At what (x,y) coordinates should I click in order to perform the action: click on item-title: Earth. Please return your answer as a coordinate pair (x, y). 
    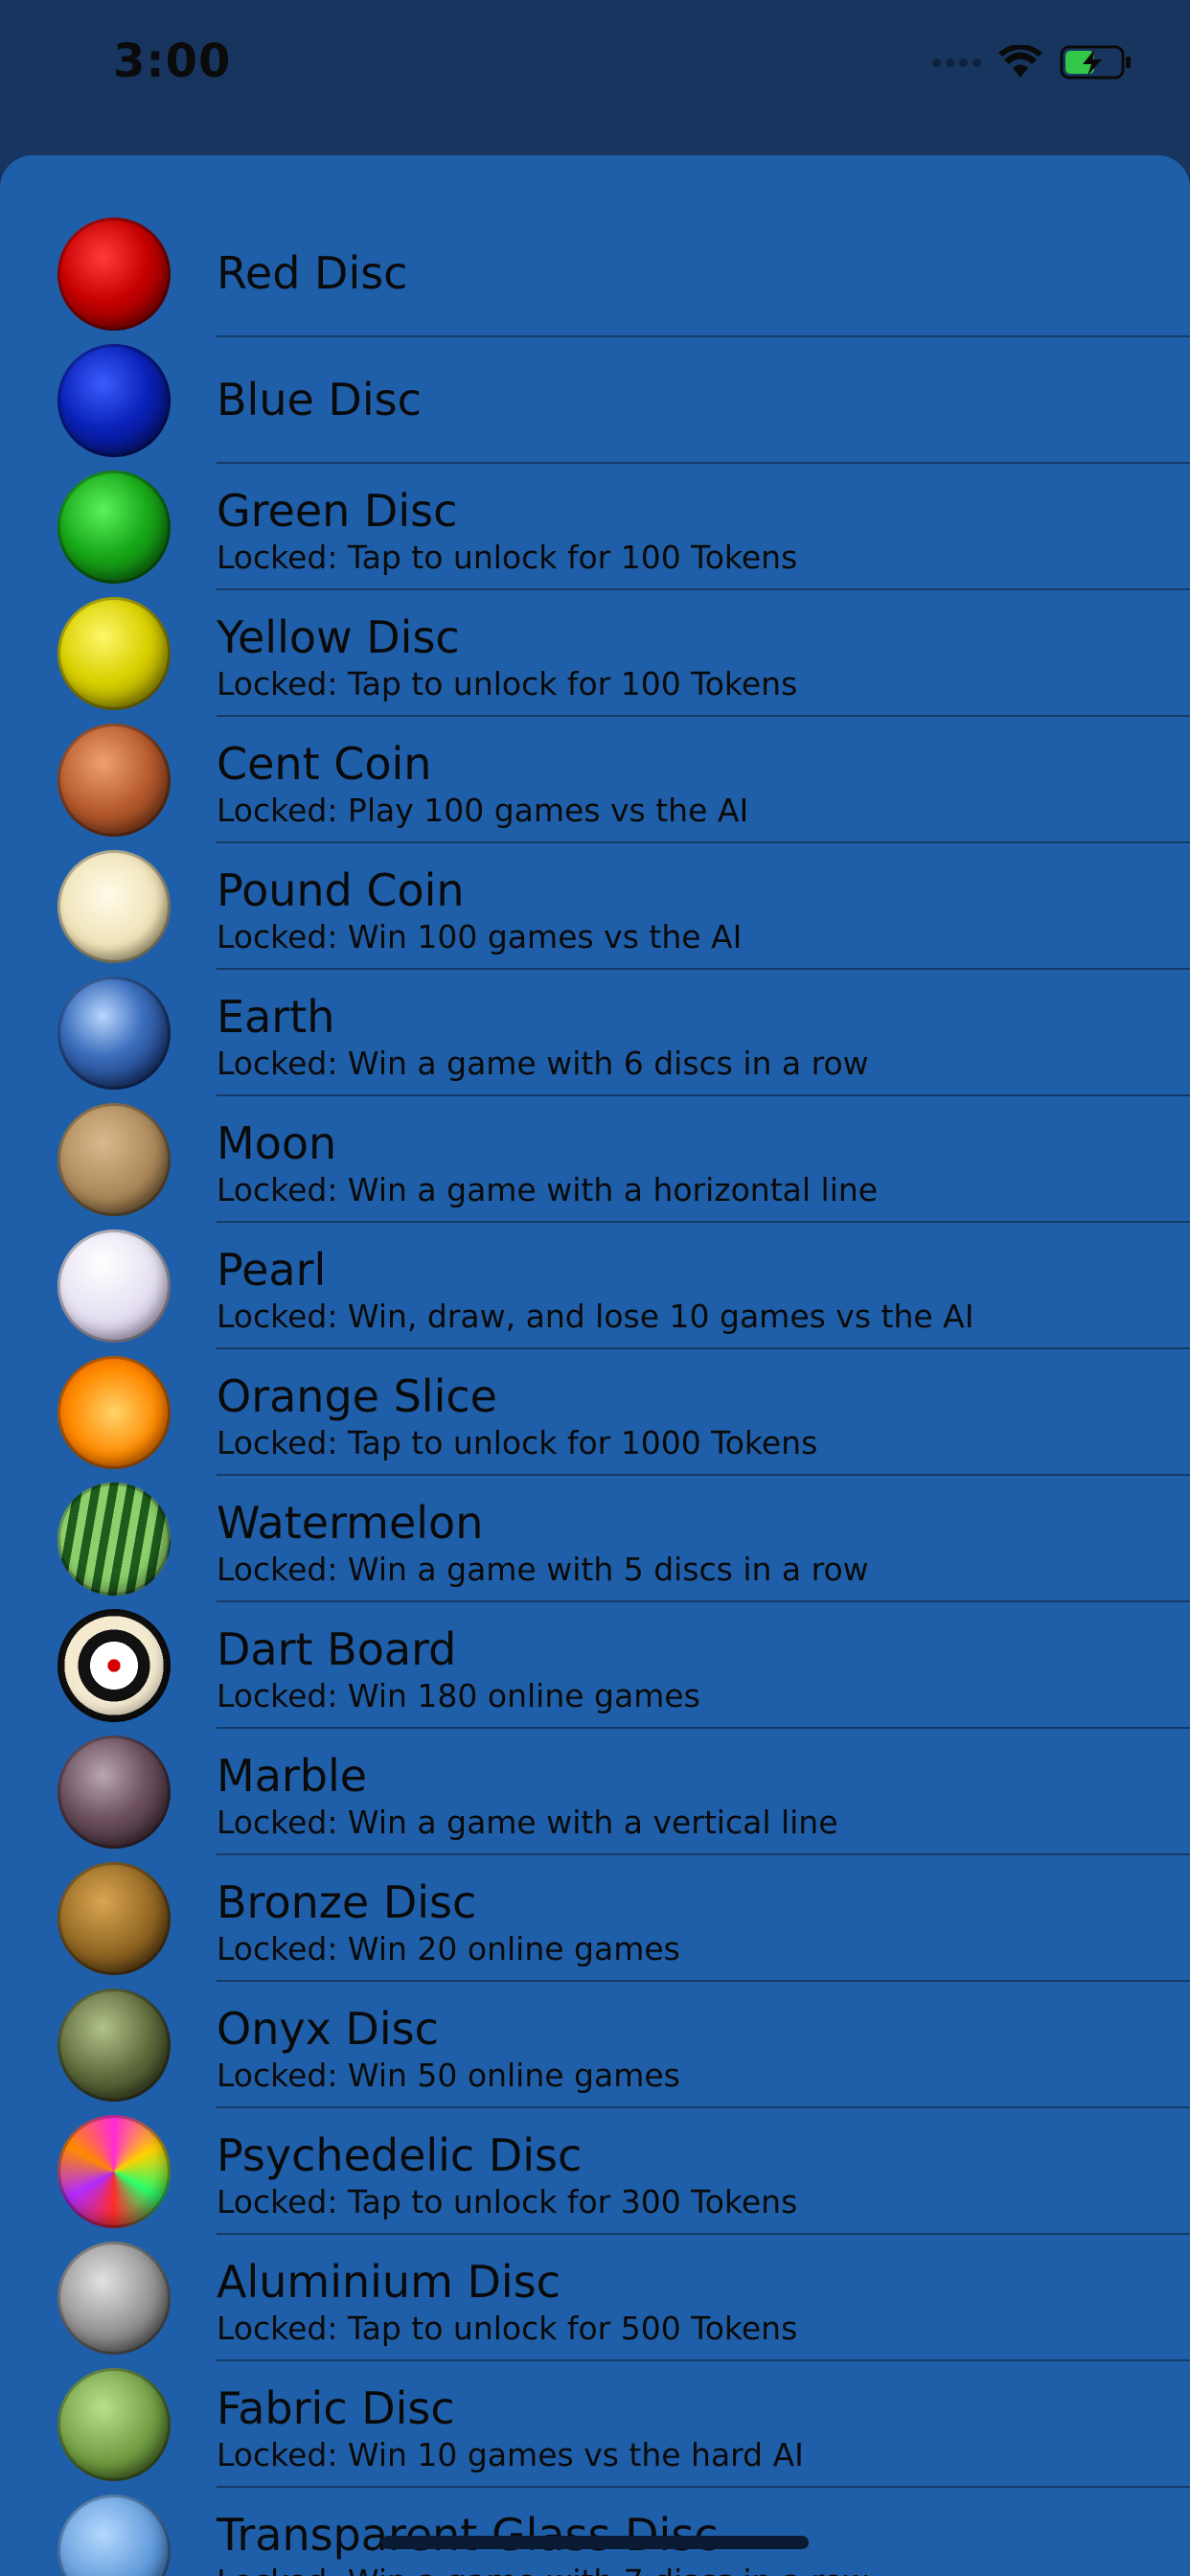
    Looking at the image, I should click on (276, 1017).